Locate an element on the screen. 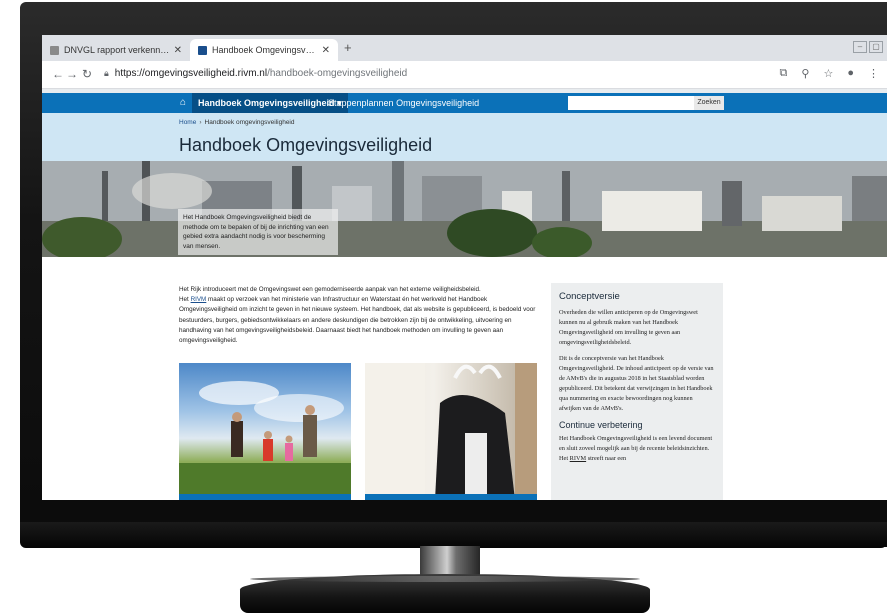  monitor-base-rim is located at coordinates (445, 579).